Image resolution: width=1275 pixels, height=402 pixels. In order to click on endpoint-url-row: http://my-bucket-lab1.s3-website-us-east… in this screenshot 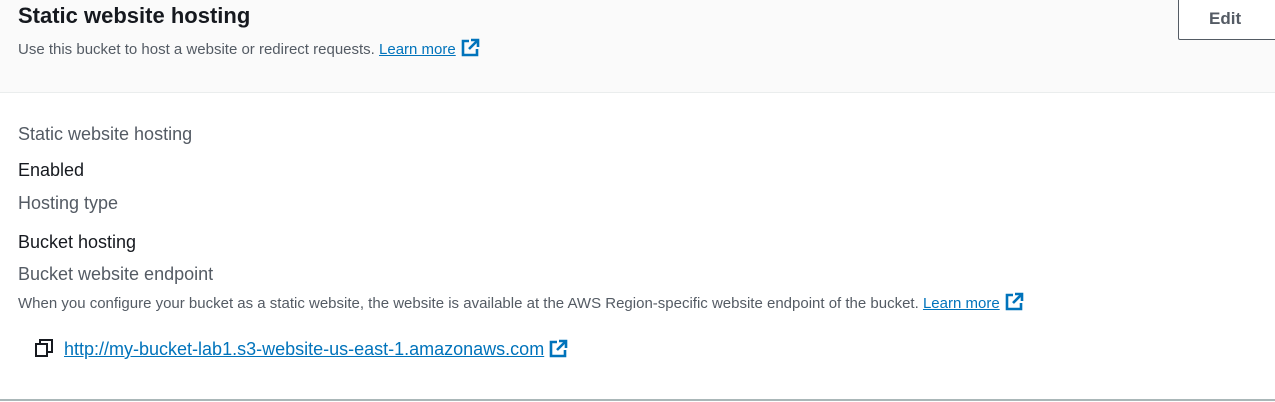, I will do `click(301, 349)`.